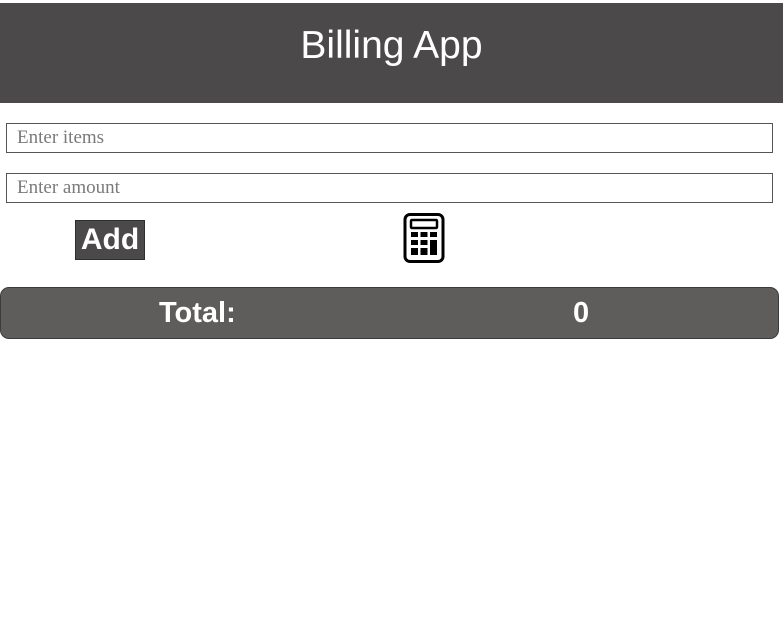  Describe the element at coordinates (110, 240) in the screenshot. I see `add-button: Add` at that location.